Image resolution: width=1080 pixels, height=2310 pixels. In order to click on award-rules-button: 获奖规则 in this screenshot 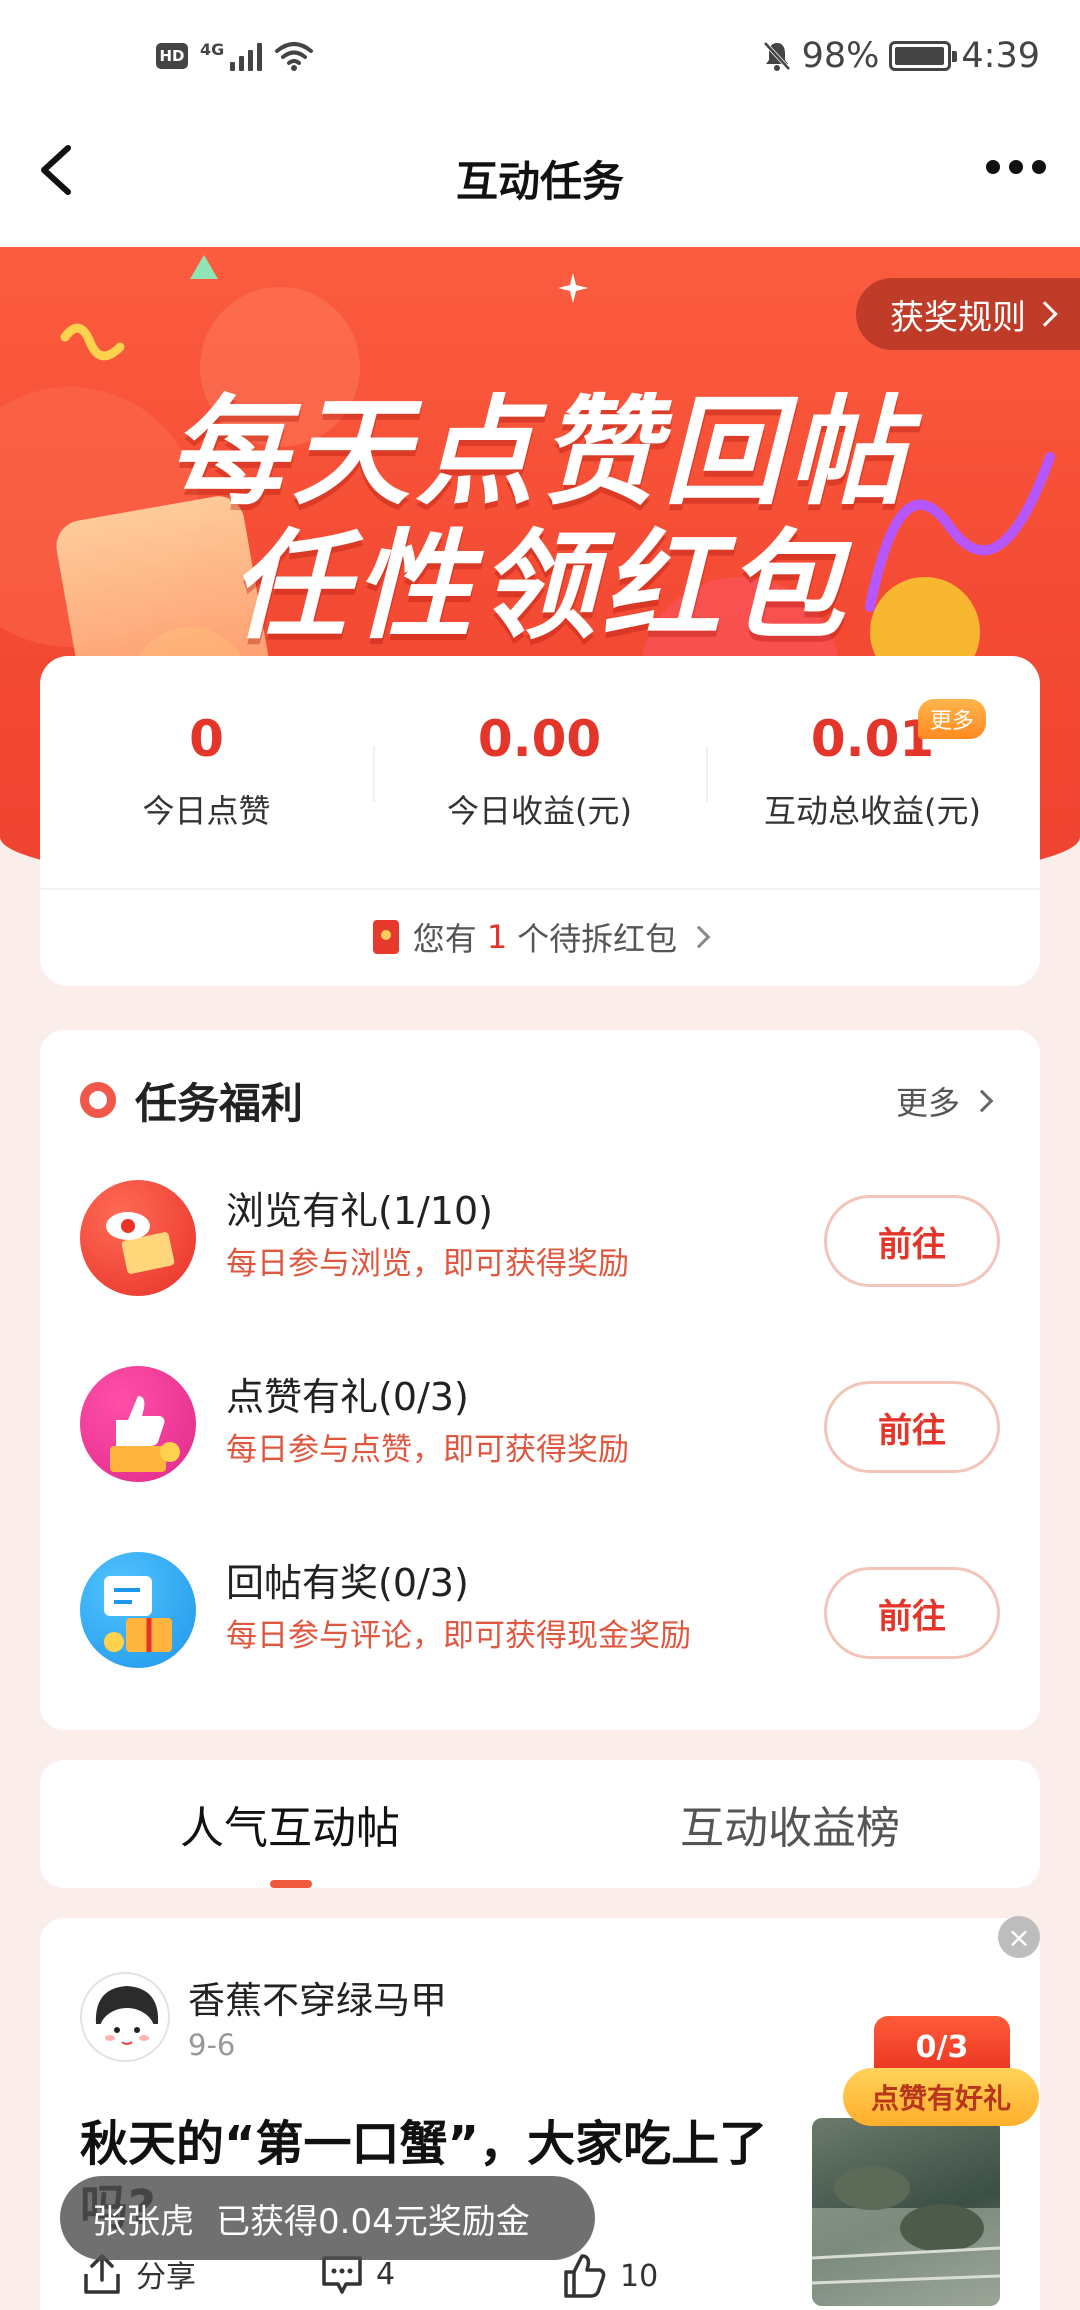, I will do `click(968, 314)`.